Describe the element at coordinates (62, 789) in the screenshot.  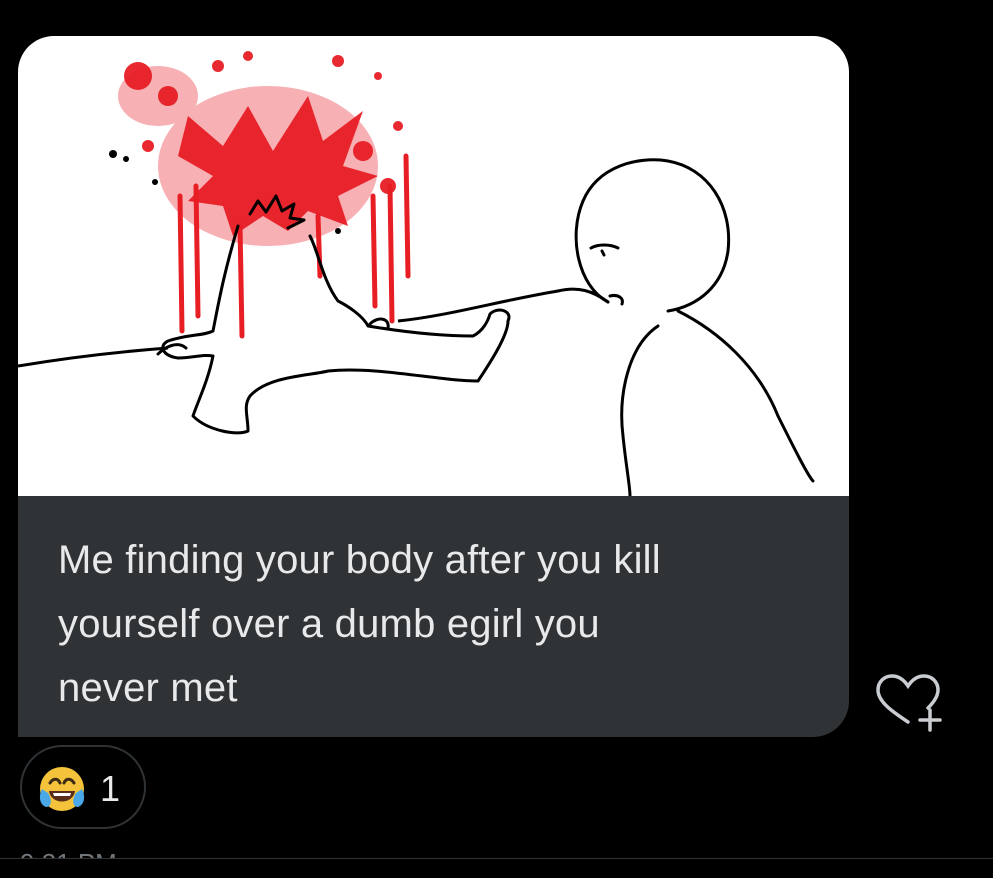
I see `face-with-tears-of-joy-icon` at that location.